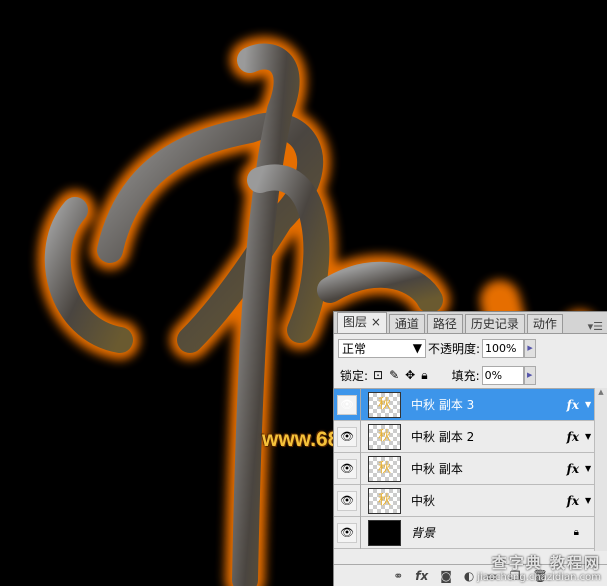 The height and width of the screenshot is (586, 607). What do you see at coordinates (398, 576) in the screenshot?
I see `link-icon: ⚭` at bounding box center [398, 576].